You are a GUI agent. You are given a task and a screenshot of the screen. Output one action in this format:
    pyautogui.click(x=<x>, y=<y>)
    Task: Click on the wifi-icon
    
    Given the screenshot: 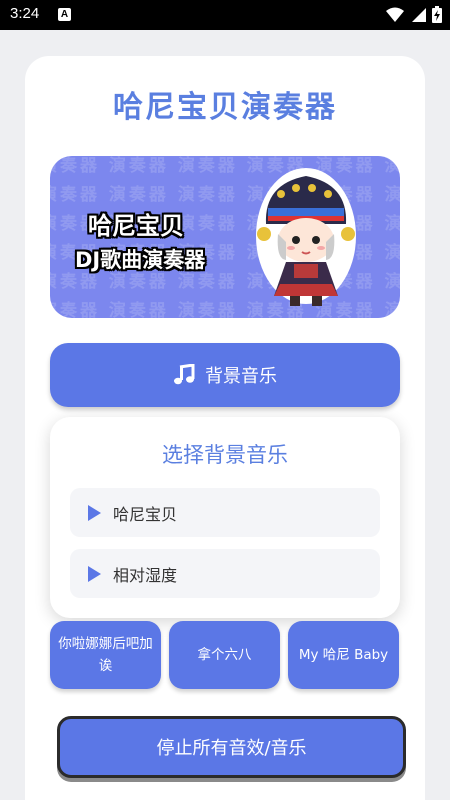 What is the action you would take?
    pyautogui.click(x=395, y=14)
    